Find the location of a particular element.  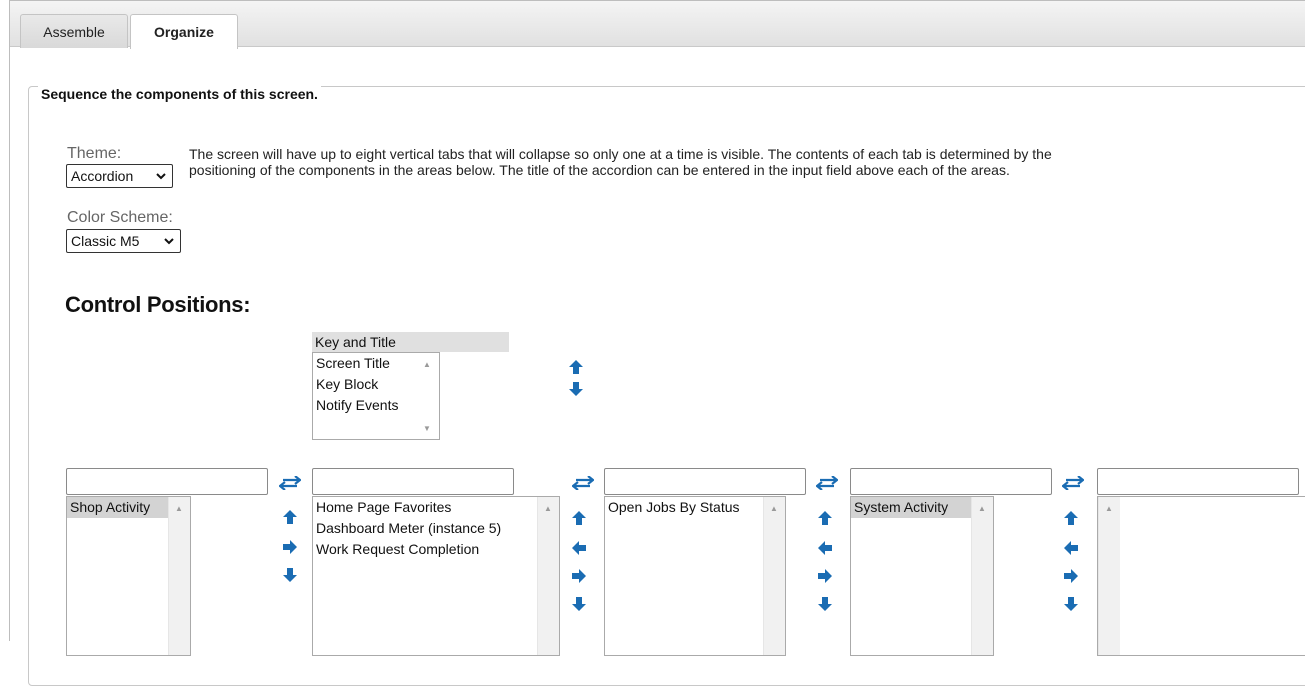

area-2-title-input is located at coordinates (413, 481).